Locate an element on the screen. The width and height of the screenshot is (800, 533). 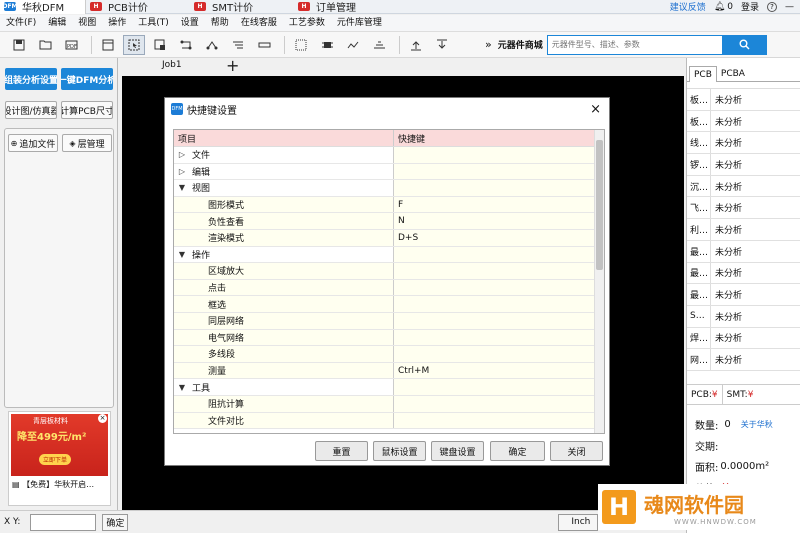
window-tab: H SMT计价 is located at coordinates (242, 7).